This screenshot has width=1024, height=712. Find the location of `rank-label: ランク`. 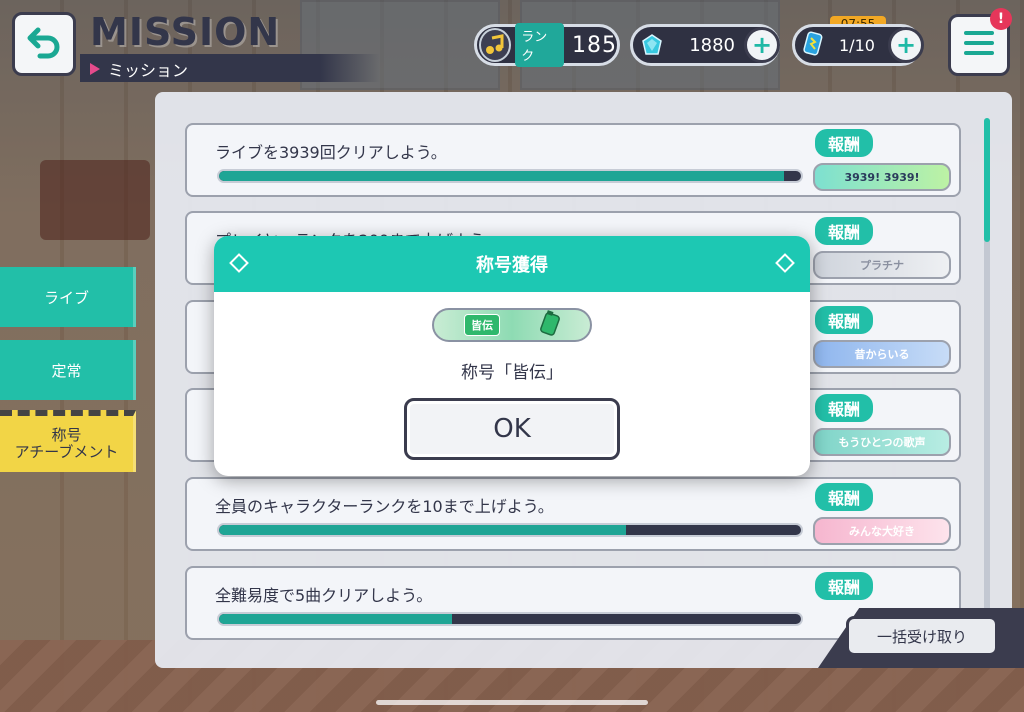

rank-label: ランク is located at coordinates (539, 45).